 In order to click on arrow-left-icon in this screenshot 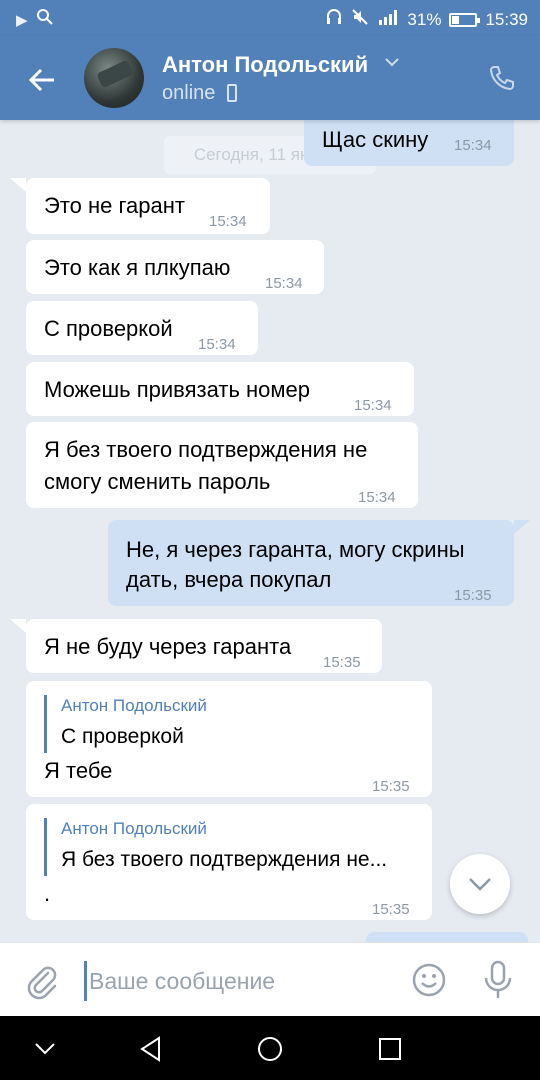, I will do `click(41, 80)`.